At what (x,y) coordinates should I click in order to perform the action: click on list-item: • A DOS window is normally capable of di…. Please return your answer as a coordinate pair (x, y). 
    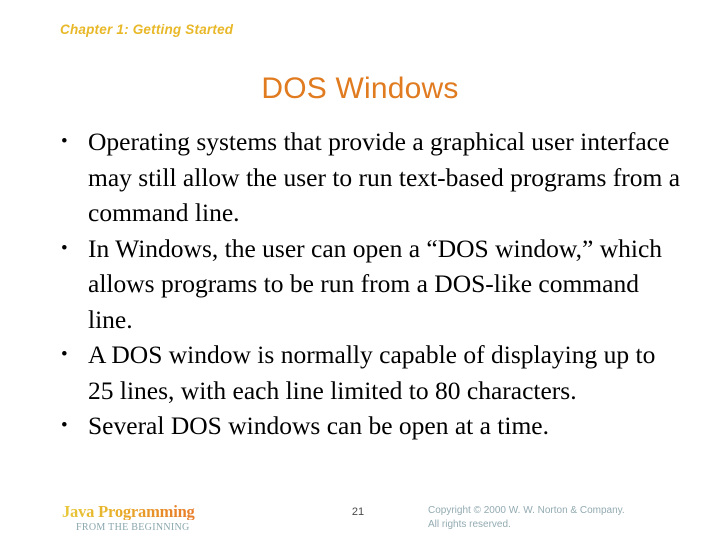
    Looking at the image, I should click on (364, 372).